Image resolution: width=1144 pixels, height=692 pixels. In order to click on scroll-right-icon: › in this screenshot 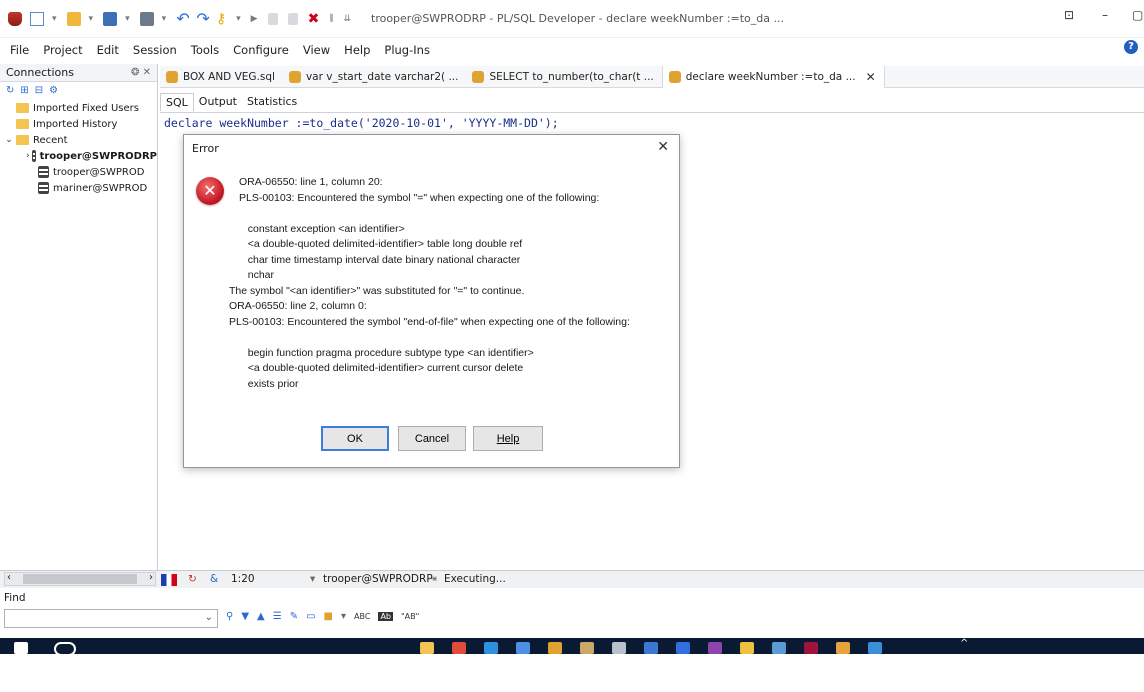, I will do `click(151, 577)`.